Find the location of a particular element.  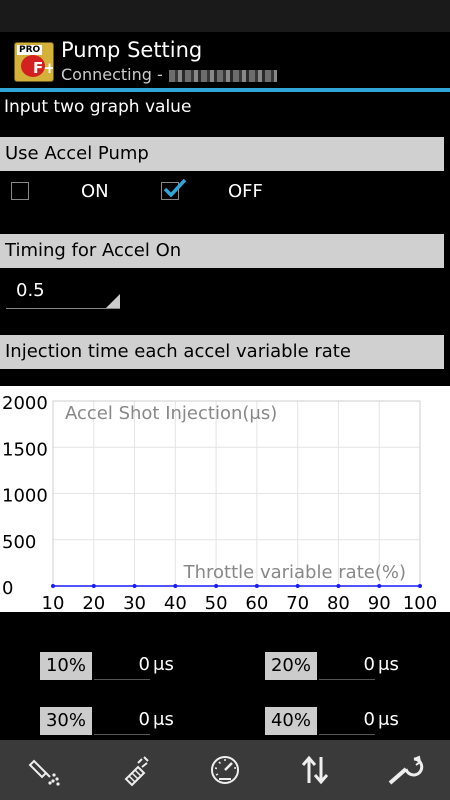

y-tick-label: 1000 is located at coordinates (25, 496).